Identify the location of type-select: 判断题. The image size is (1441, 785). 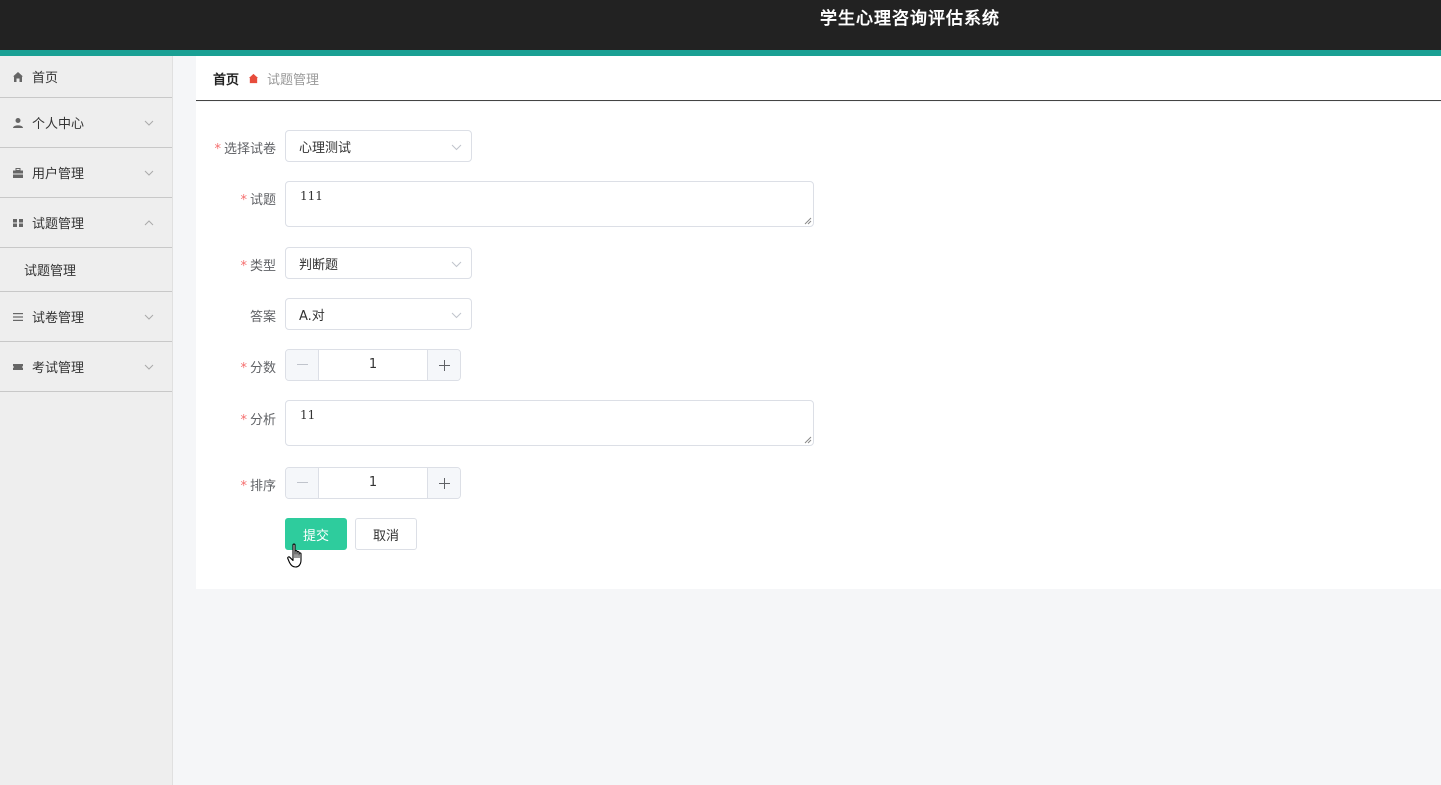
(378, 263).